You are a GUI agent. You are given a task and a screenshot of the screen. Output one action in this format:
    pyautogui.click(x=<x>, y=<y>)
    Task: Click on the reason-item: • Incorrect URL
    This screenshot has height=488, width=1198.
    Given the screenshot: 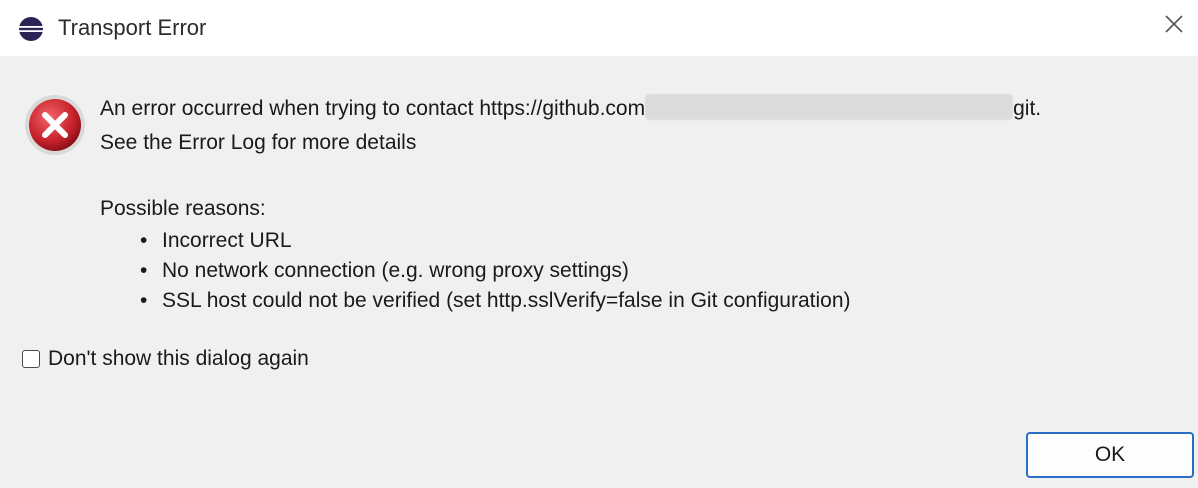 What is the action you would take?
    pyautogui.click(x=216, y=241)
    